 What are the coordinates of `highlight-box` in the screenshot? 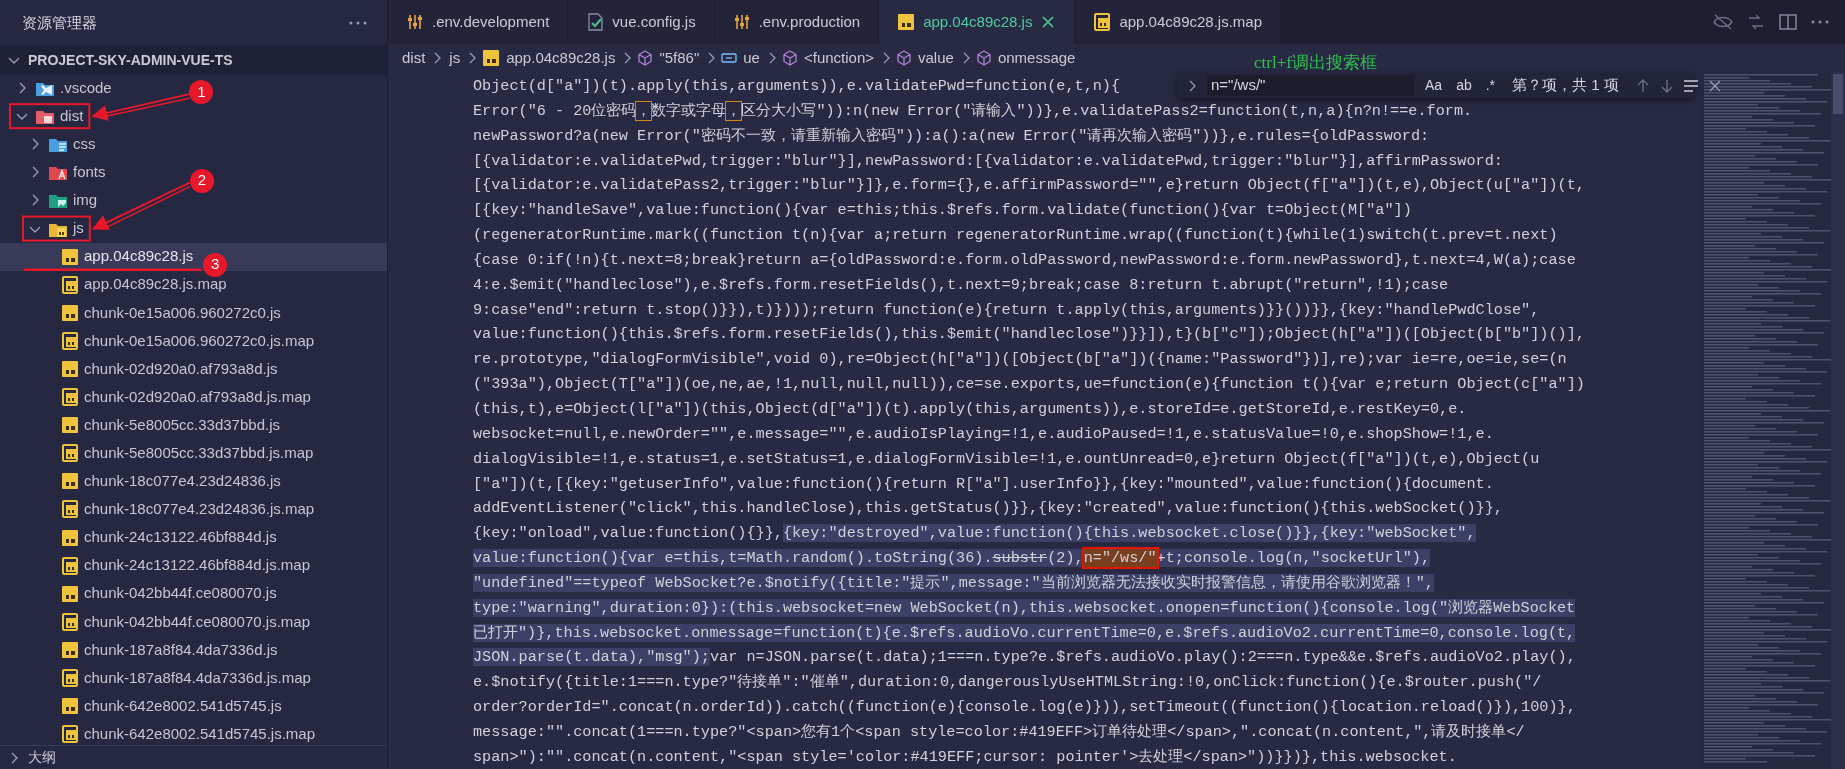 It's located at (56, 228).